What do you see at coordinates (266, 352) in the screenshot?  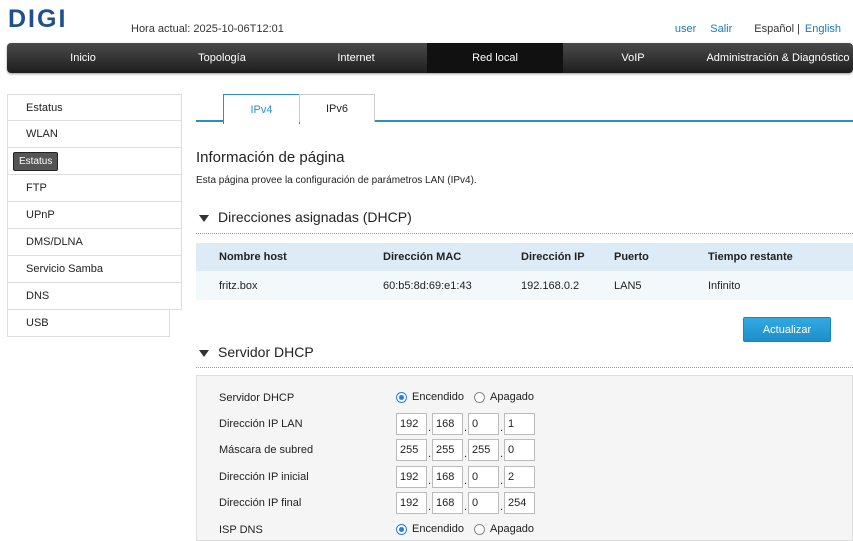 I see `section-title: Servidor DHCP` at bounding box center [266, 352].